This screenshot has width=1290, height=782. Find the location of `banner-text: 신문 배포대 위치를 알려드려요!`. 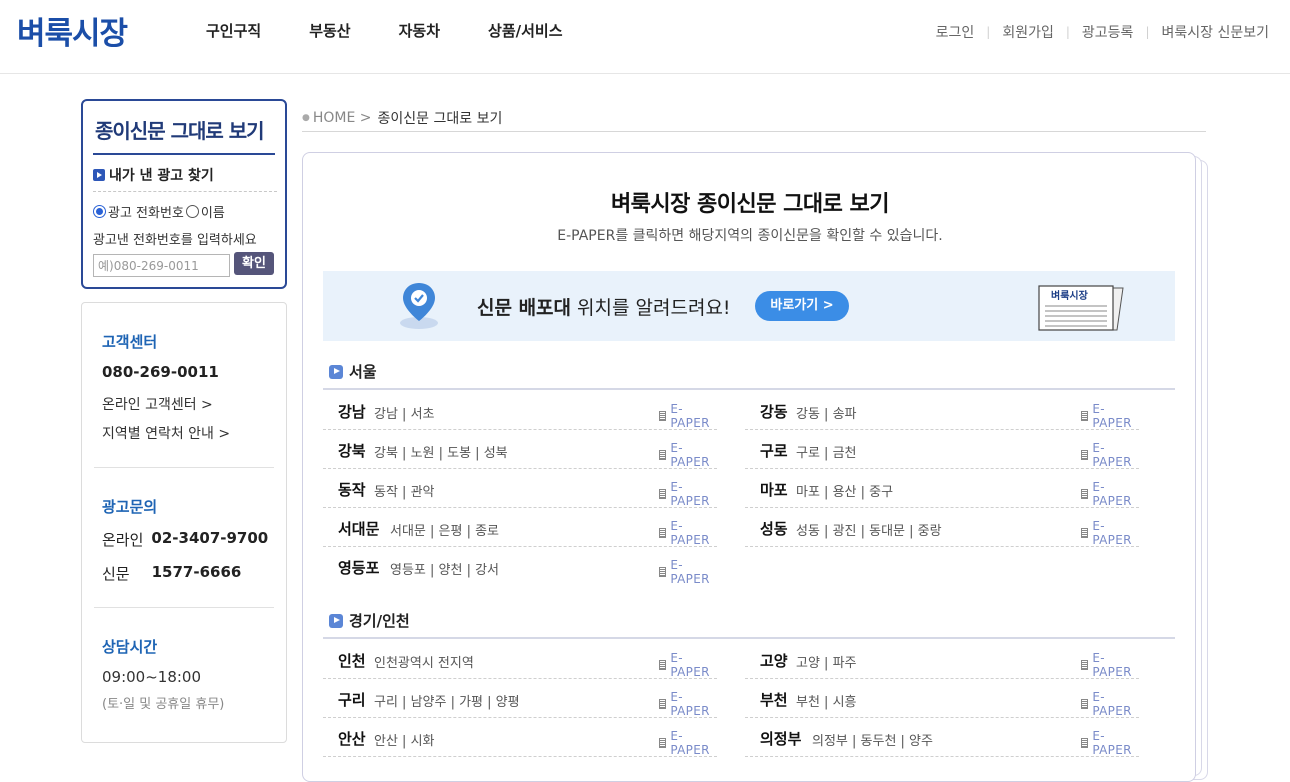

banner-text: 신문 배포대 위치를 알려드려요! is located at coordinates (604, 306).